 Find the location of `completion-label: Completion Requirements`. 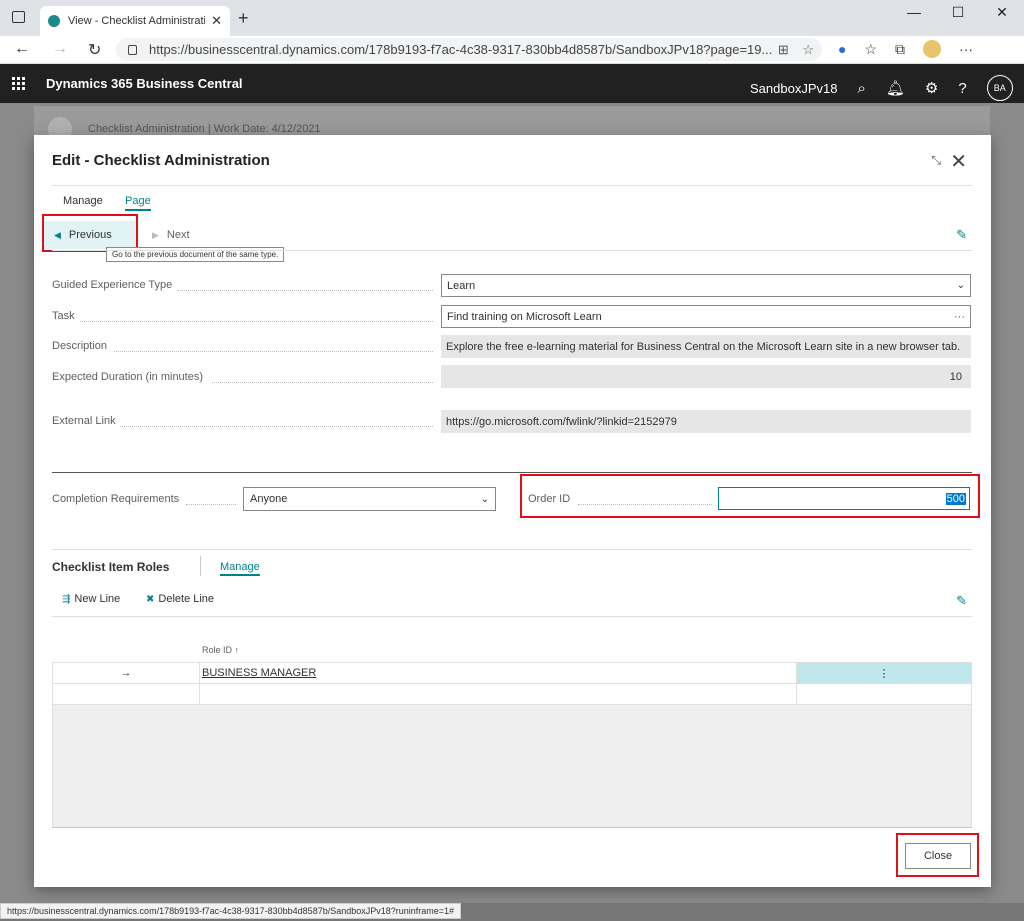

completion-label: Completion Requirements is located at coordinates (116, 499).